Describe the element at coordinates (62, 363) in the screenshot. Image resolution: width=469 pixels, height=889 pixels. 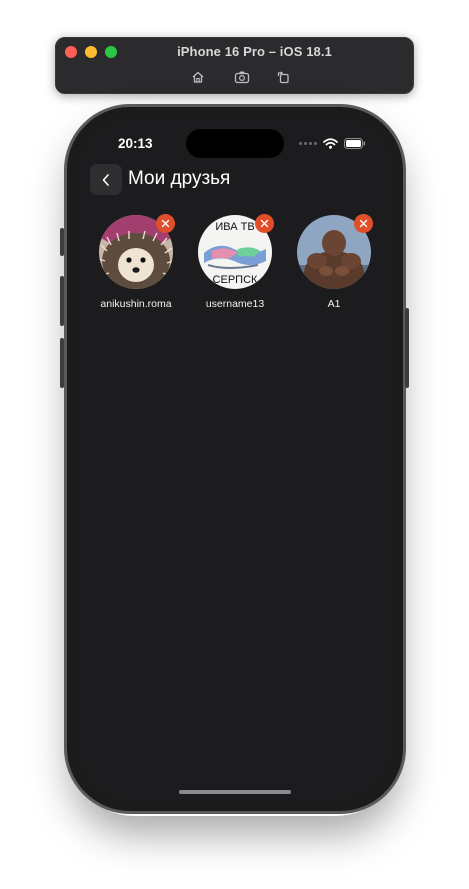
I see `volume-down-button` at that location.